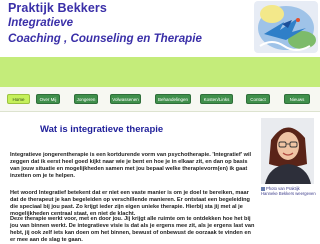 The image size is (320, 244). What do you see at coordinates (160, 72) in the screenshot?
I see `header-band` at bounding box center [160, 72].